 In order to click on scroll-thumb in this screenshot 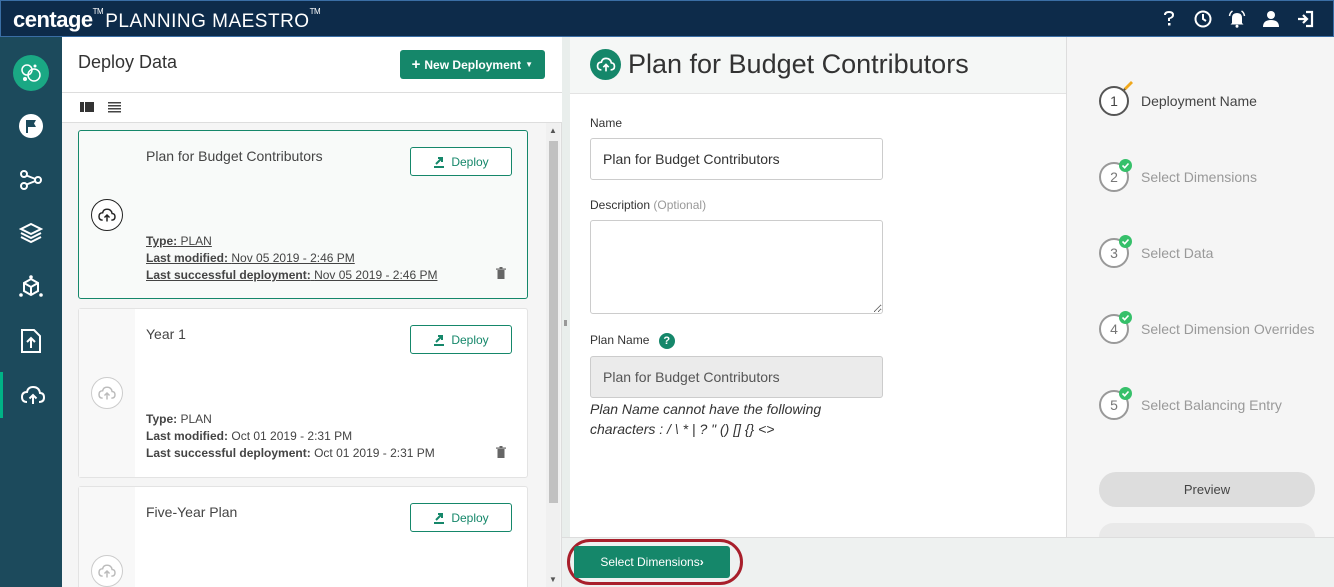, I will do `click(553, 322)`.